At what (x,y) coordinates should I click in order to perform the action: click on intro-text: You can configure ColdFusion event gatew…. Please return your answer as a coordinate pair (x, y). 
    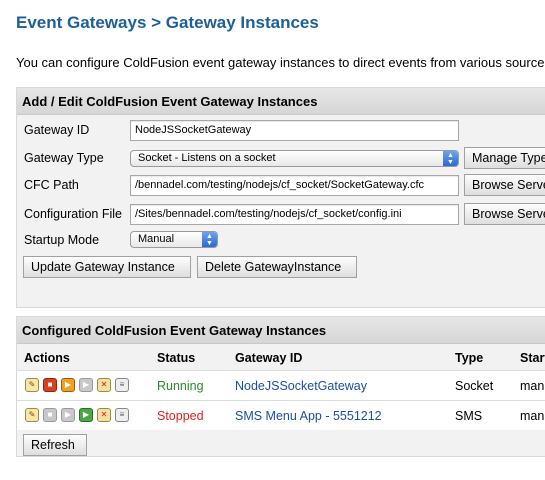
    Looking at the image, I should click on (280, 62).